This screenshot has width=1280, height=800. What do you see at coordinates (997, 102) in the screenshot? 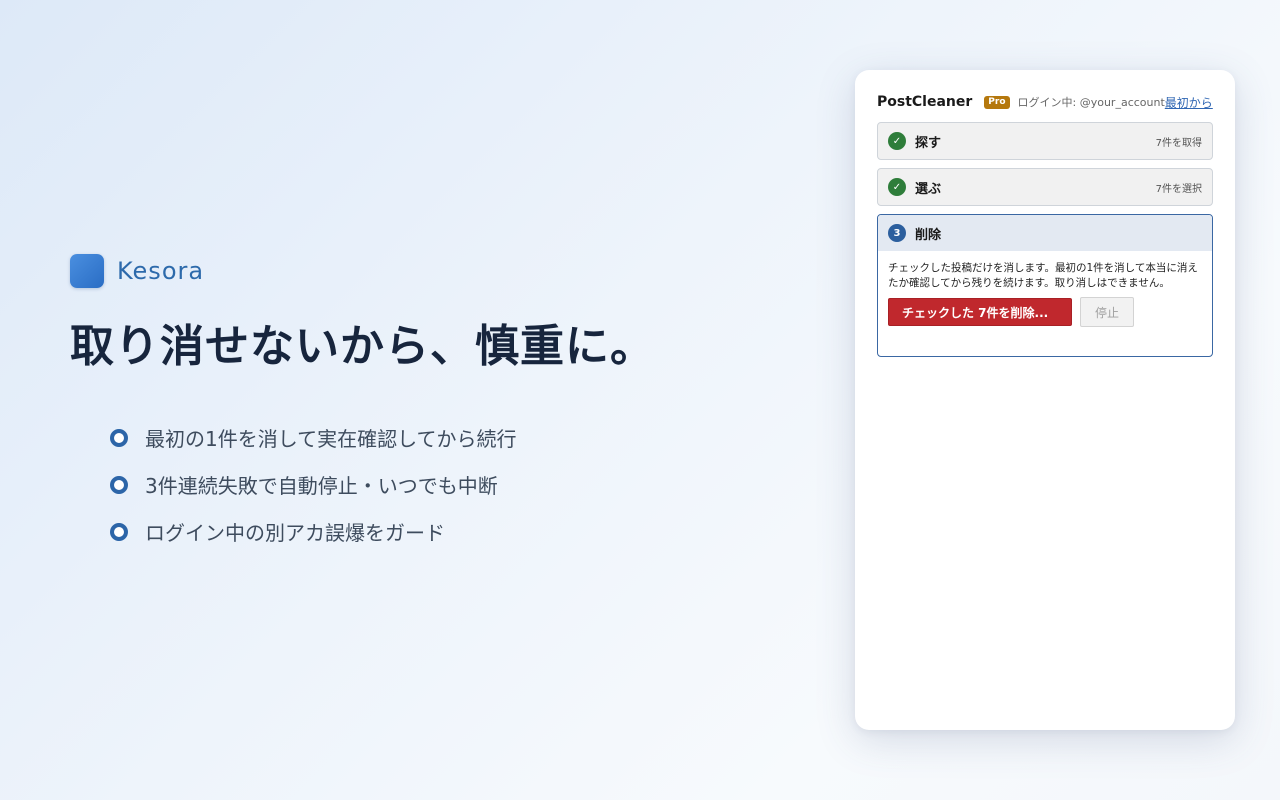
I see `pro-badge: Pro` at bounding box center [997, 102].